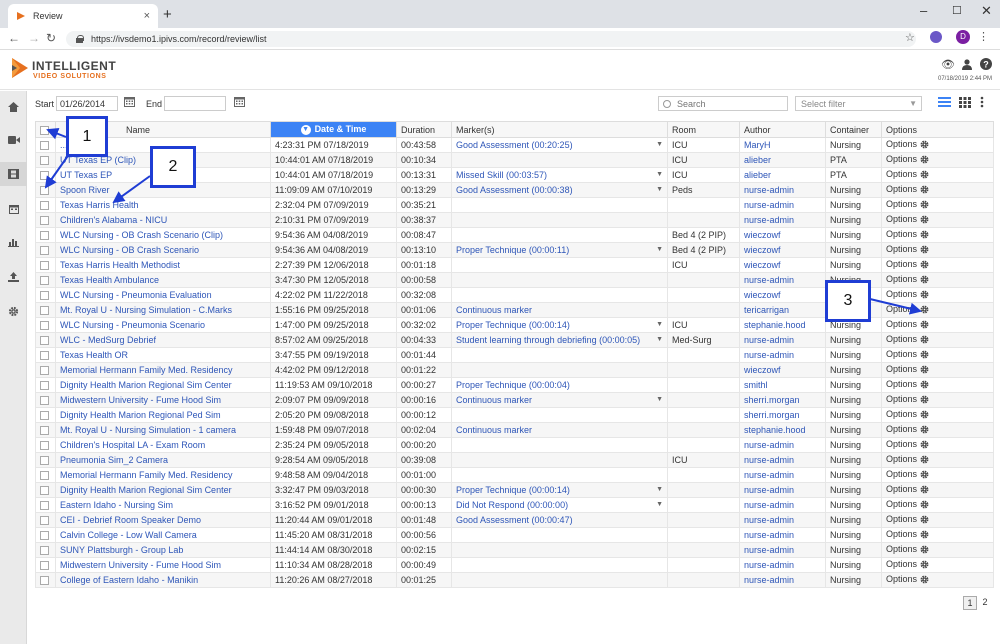 This screenshot has width=1000, height=644. I want to click on callout-2-arrow, so click(131, 189).